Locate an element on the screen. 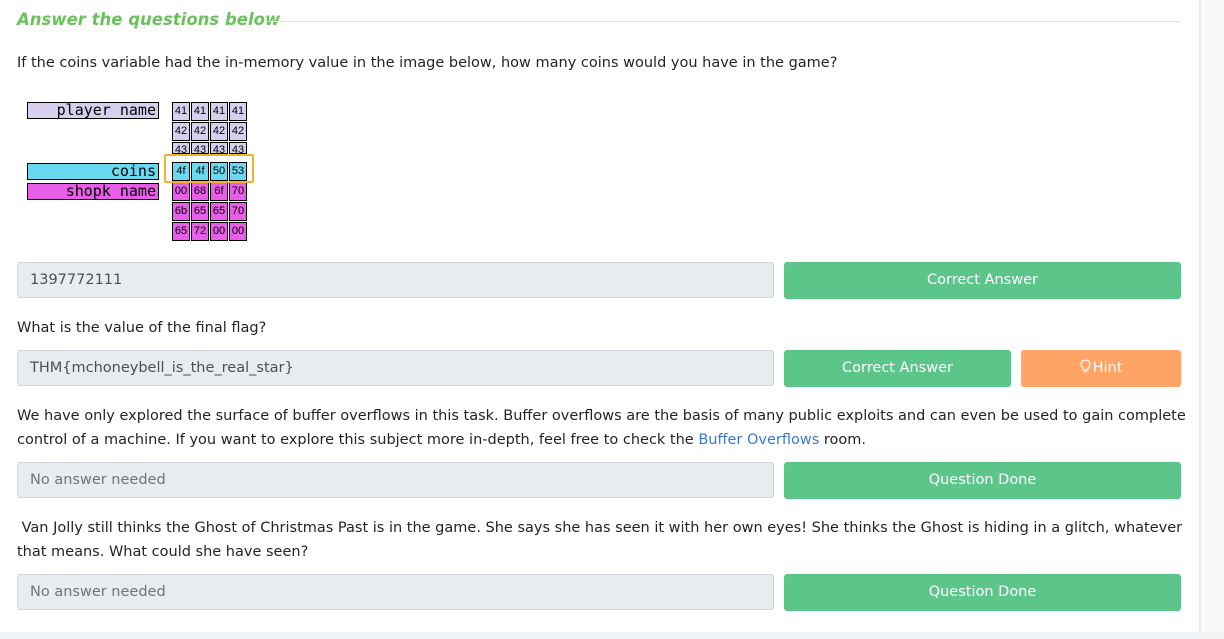 This screenshot has width=1224, height=639. mem-cell: 68 is located at coordinates (200, 191).